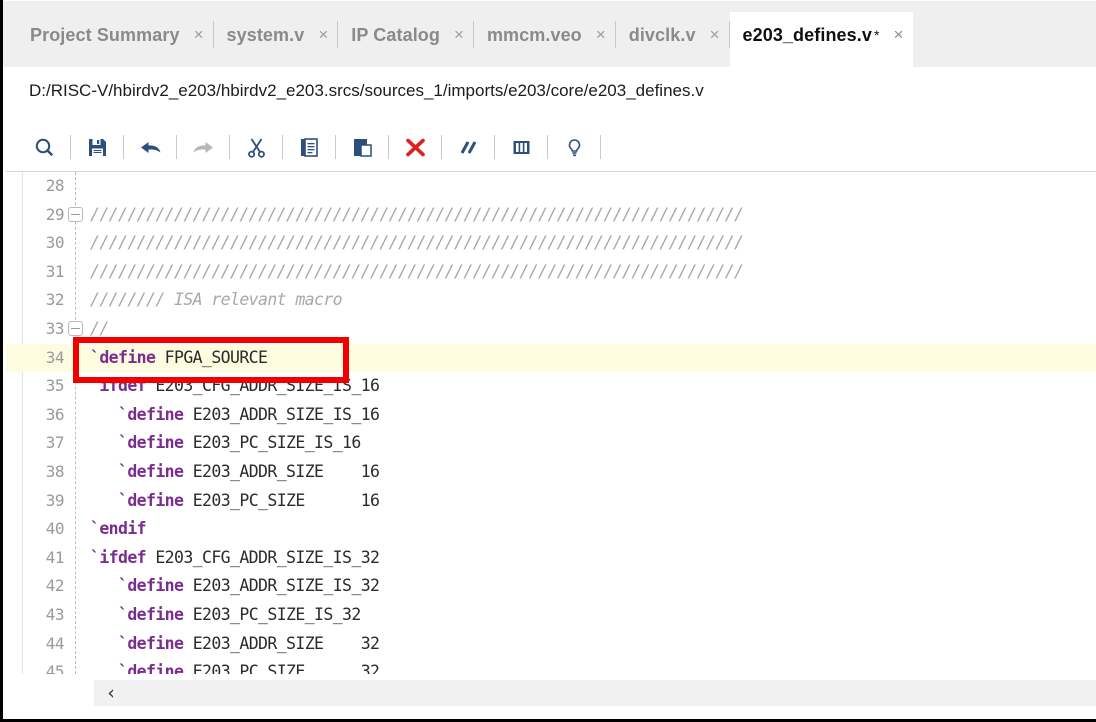 The image size is (1096, 722). Describe the element at coordinates (551, 558) in the screenshot. I see `code-line: 41 `ifdef E203_CFG_ADDR_SIZE_IS_32` at that location.